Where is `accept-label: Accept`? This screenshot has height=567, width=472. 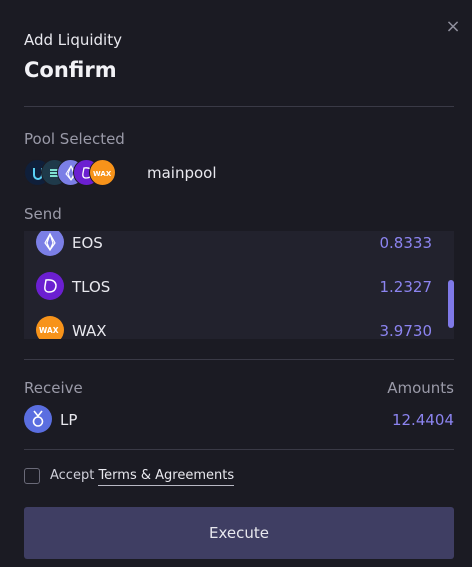 accept-label: Accept is located at coordinates (72, 475).